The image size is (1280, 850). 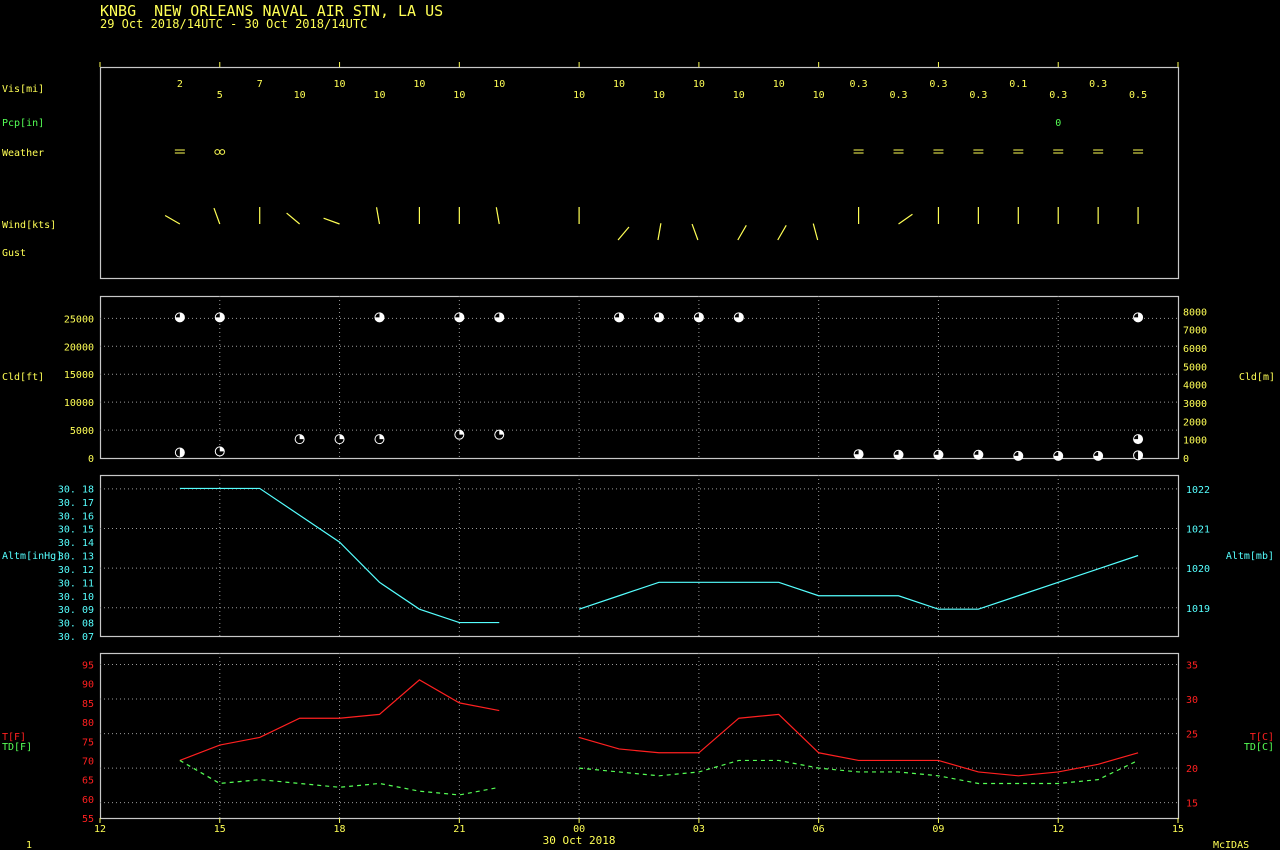 What do you see at coordinates (1195, 331) in the screenshot?
I see `cloud-ytick-m: 7000` at bounding box center [1195, 331].